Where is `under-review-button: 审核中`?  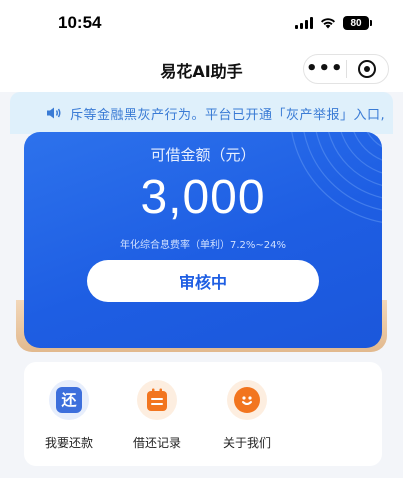
under-review-button: 审核中 is located at coordinates (203, 281).